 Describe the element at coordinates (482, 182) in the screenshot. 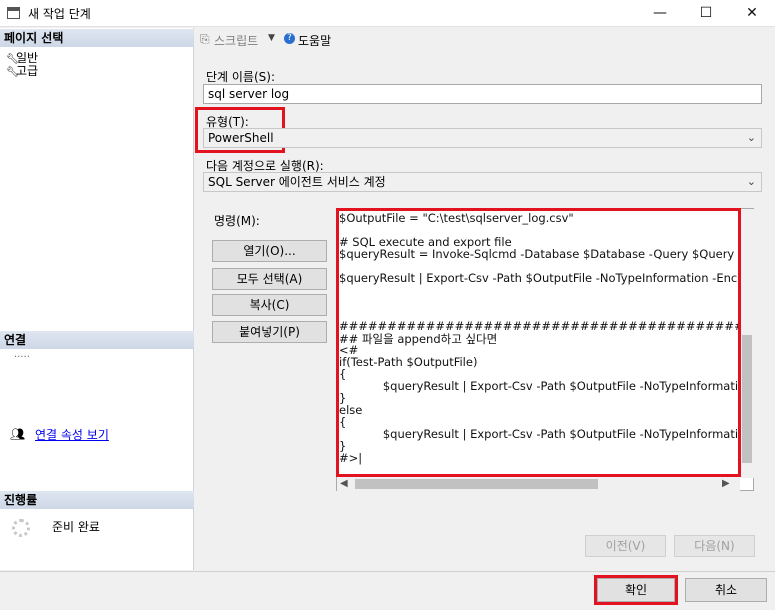

I see `run-as-select: SQL Server 에이전트 서비스 계정 ⌄` at that location.